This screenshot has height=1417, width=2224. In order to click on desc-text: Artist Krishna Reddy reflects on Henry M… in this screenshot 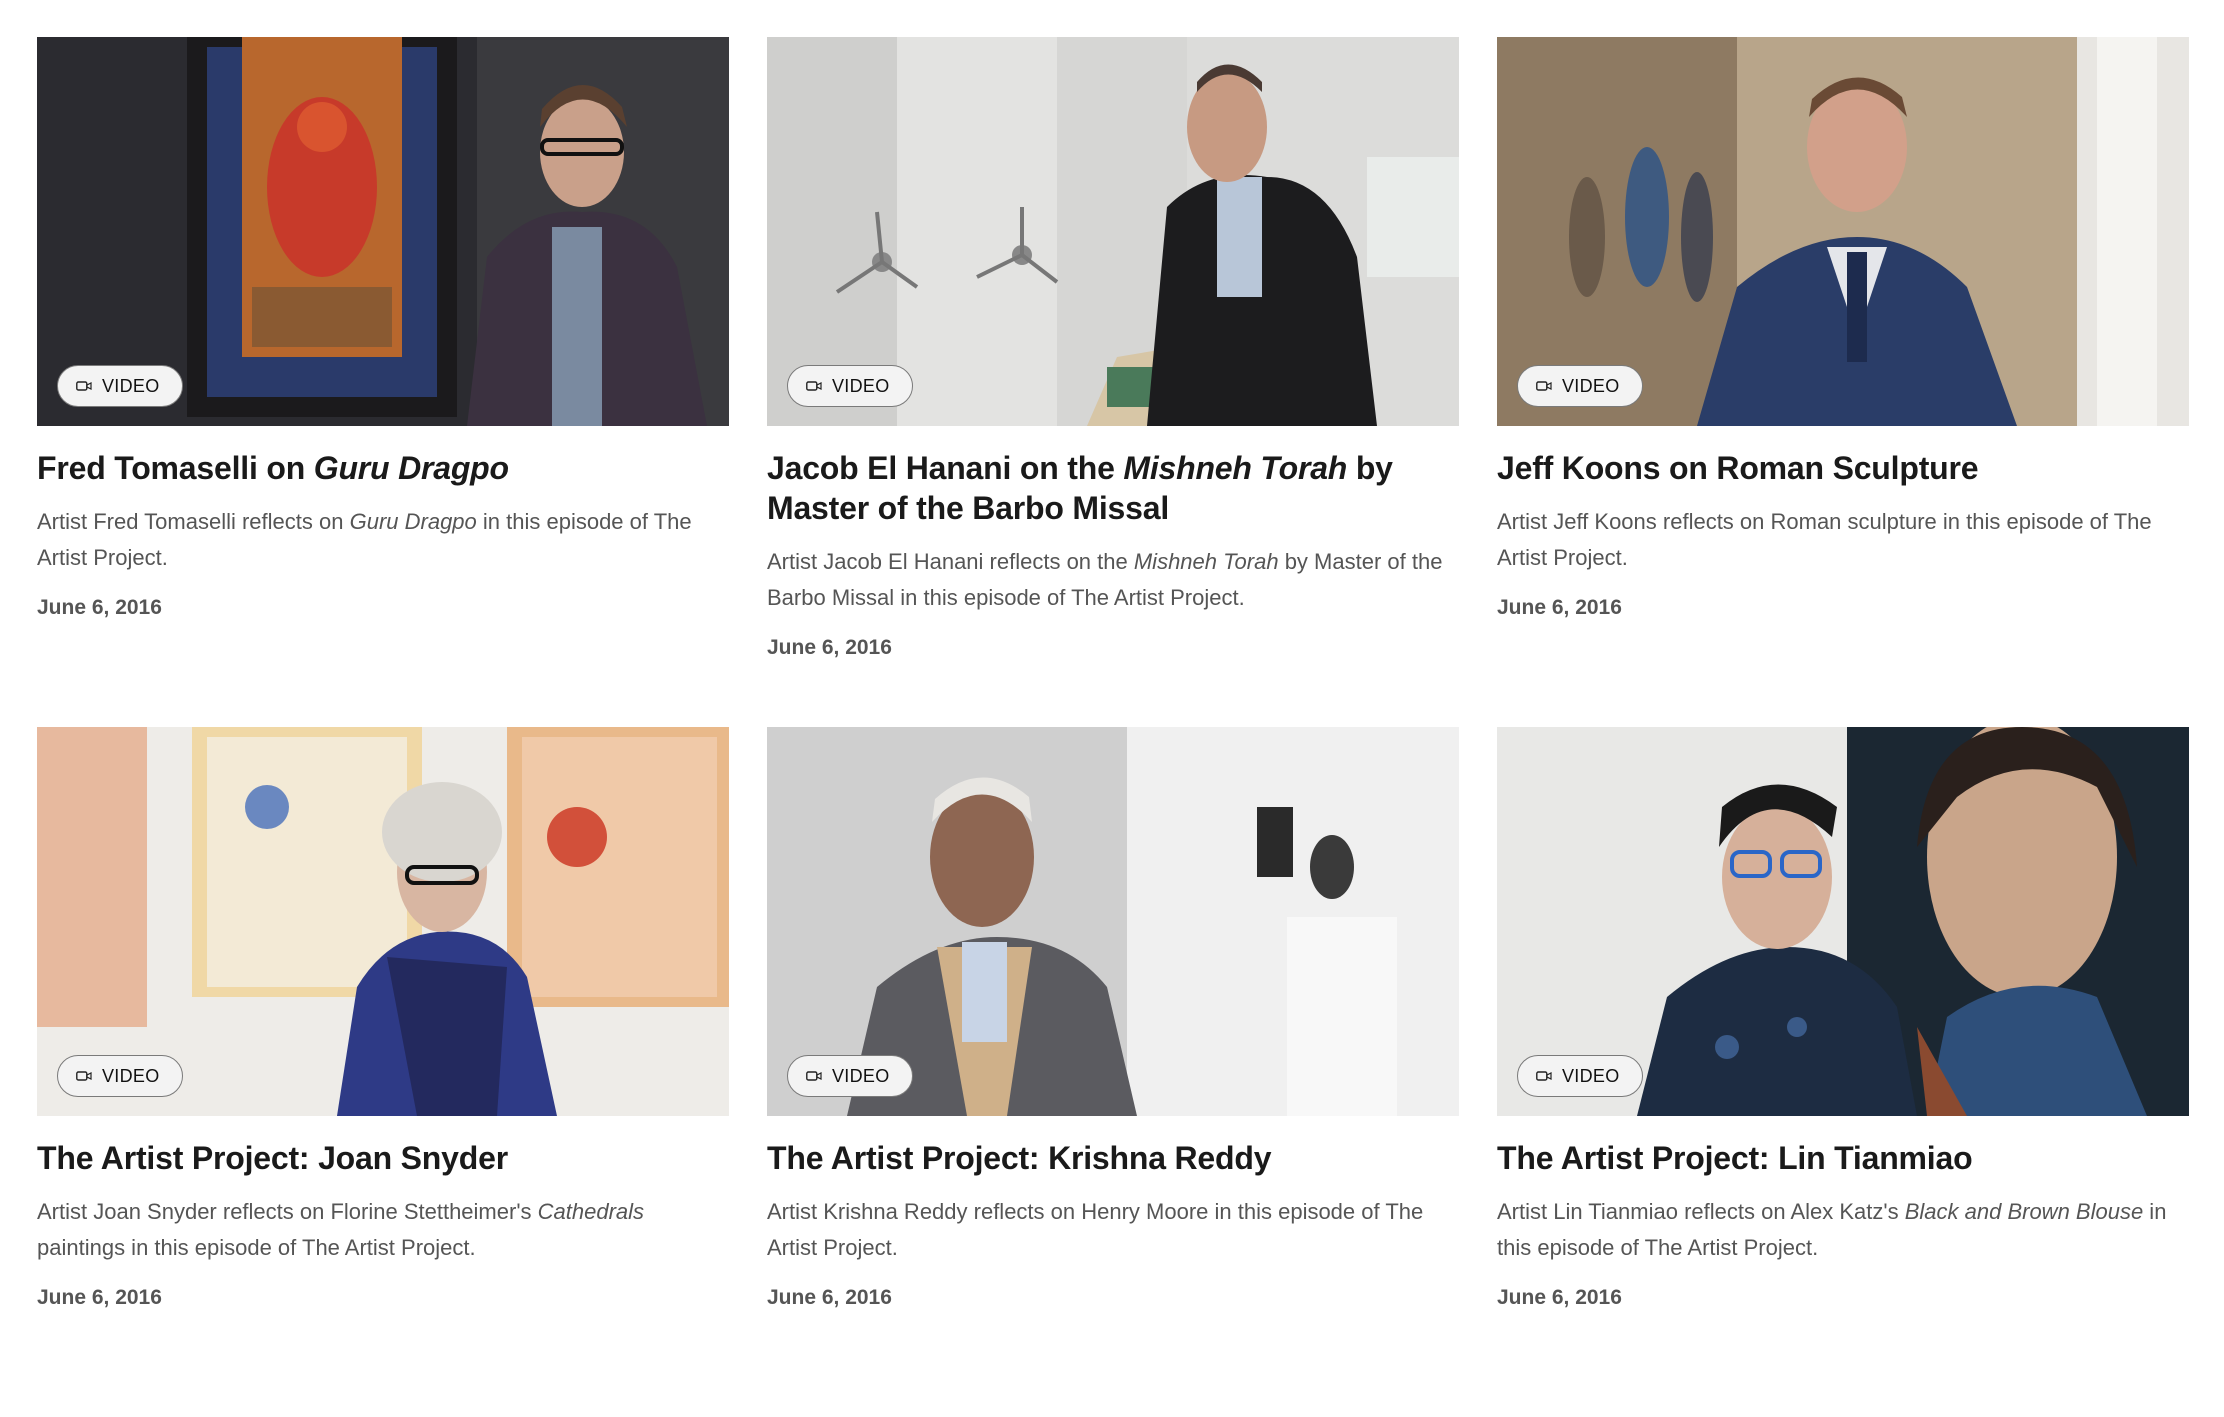, I will do `click(1095, 1229)`.